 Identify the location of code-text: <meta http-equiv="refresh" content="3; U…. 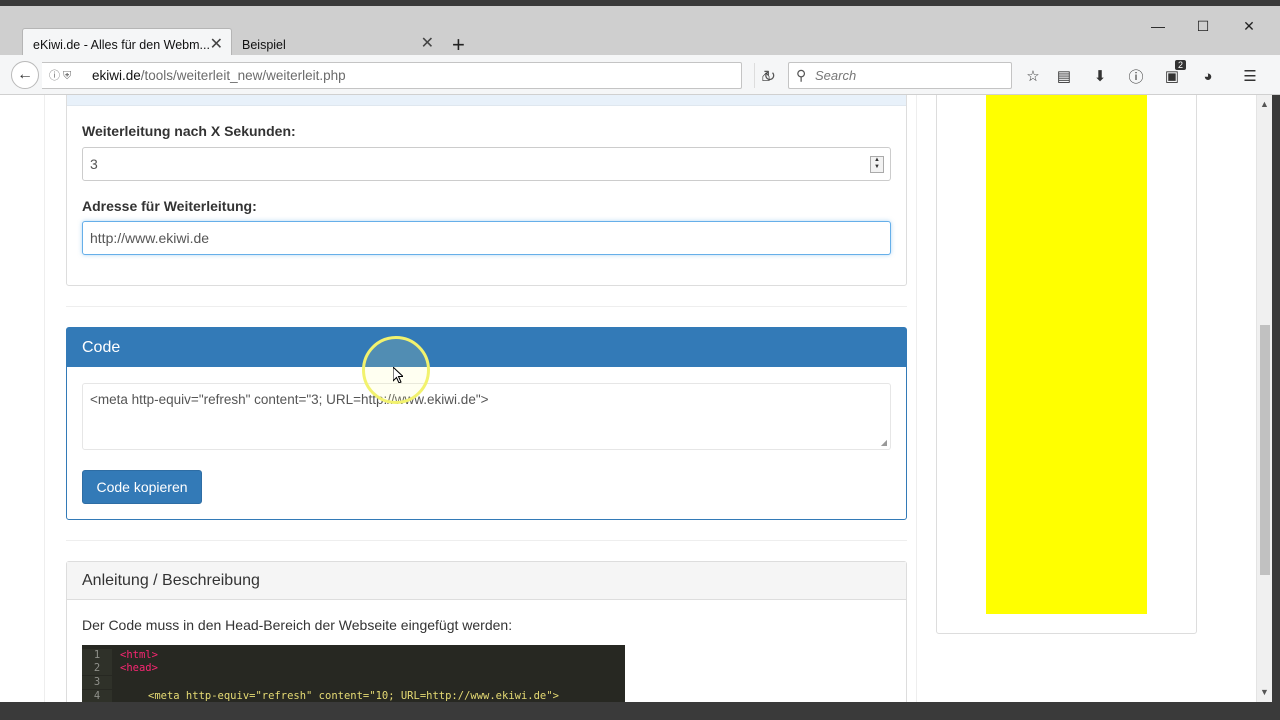
(289, 399).